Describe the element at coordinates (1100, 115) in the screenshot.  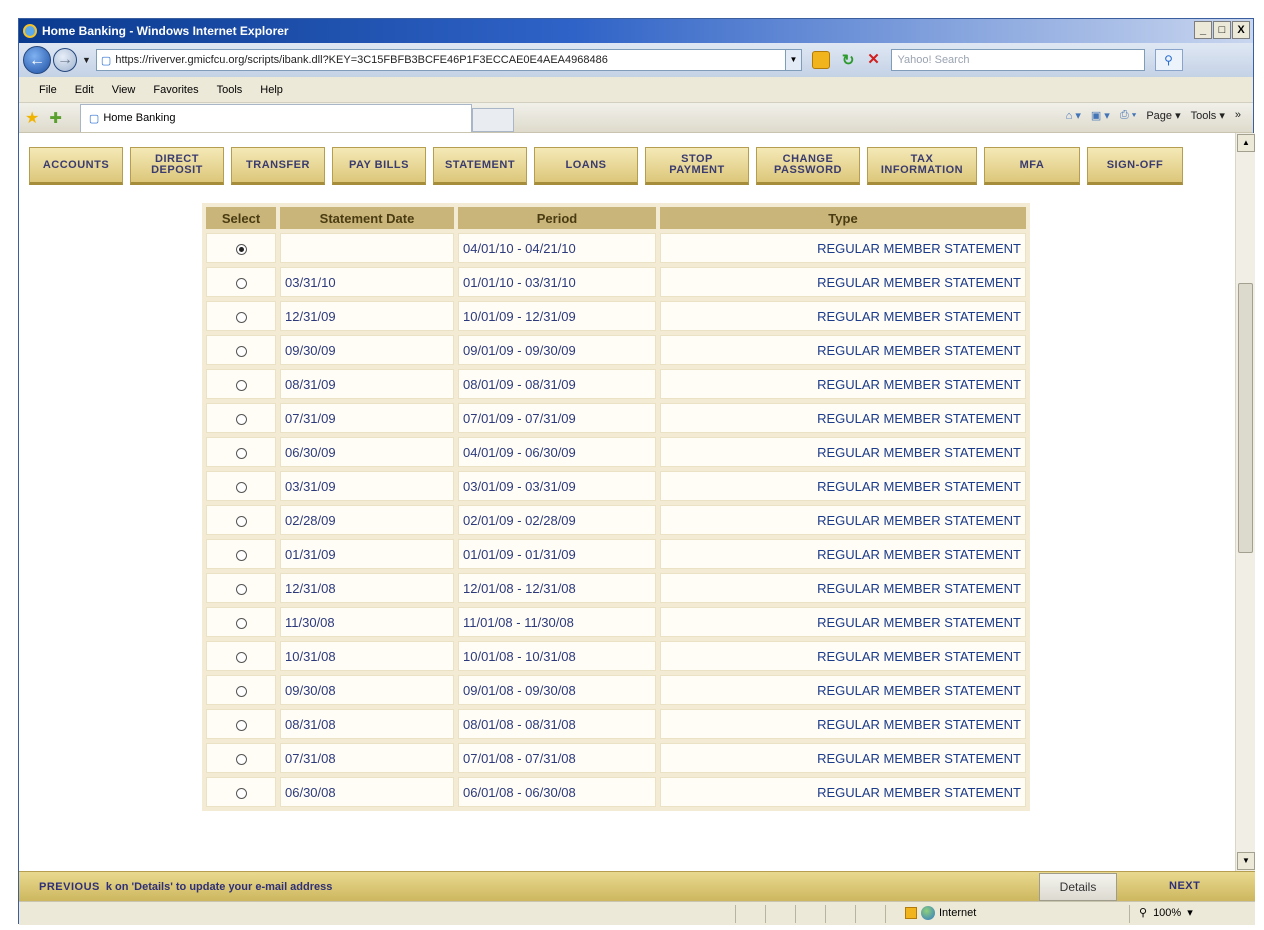
I see `feeds-icon: ▣ ▾` at that location.